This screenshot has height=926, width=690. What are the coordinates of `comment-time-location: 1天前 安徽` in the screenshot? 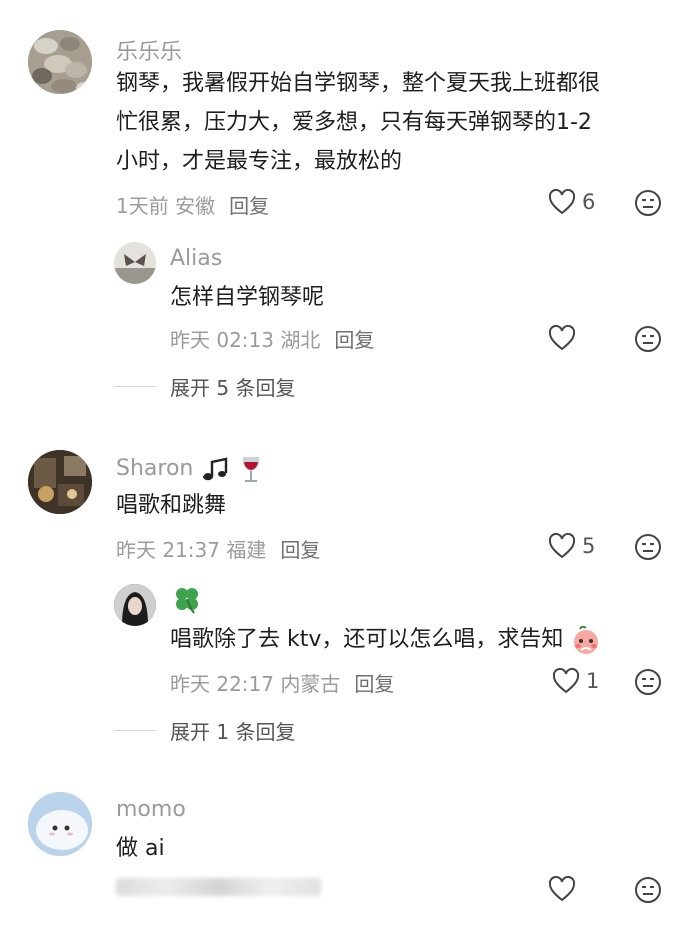 It's located at (166, 206).